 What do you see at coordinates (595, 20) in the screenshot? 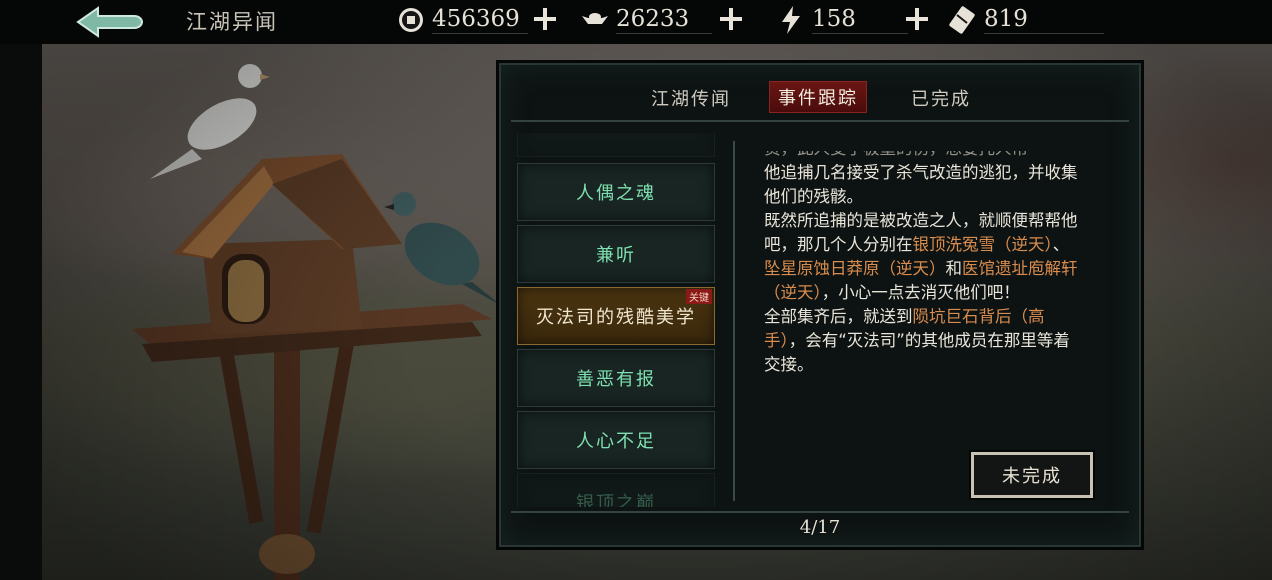
I see `silver-ingot-icon` at bounding box center [595, 20].